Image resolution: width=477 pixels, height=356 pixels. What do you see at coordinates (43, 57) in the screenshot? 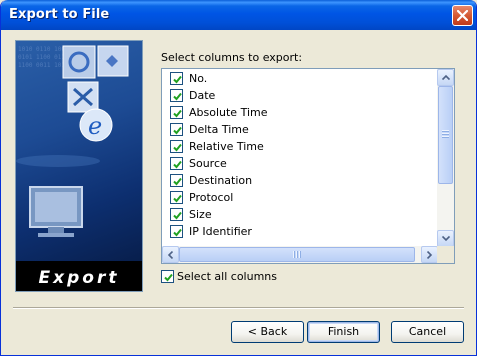
I see `svg-text: 0101 1100 0110` at bounding box center [43, 57].